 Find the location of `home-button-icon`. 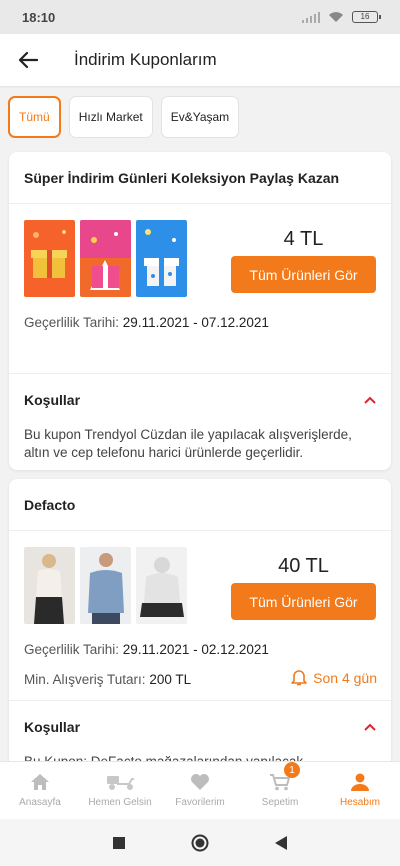

home-button-icon is located at coordinates (200, 843).